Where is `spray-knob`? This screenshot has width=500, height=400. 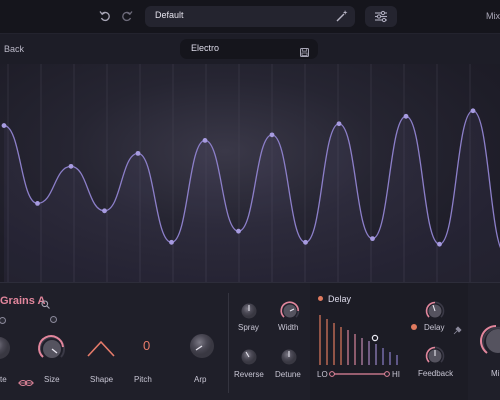 spray-knob is located at coordinates (249, 311).